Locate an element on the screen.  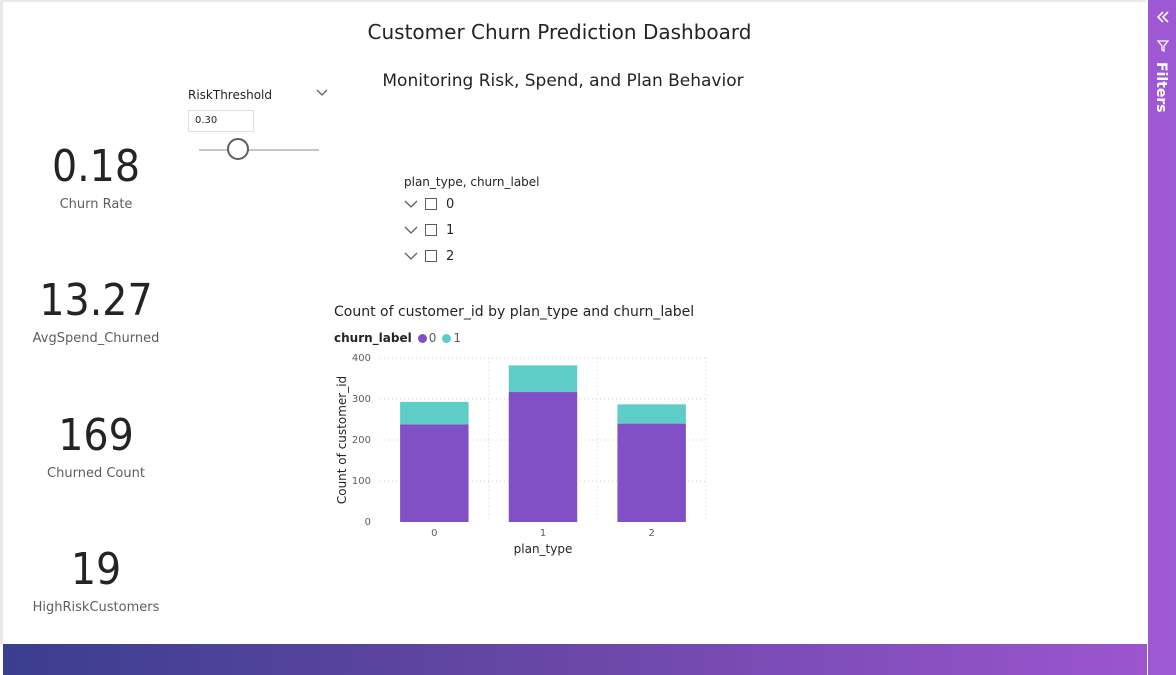
card-churn-rate: 0.18 Churn Rate is located at coordinates (96, 177).